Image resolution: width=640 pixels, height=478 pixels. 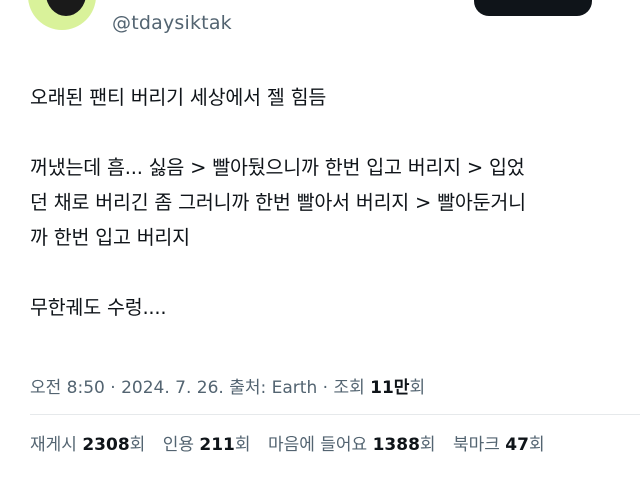 What do you see at coordinates (317, 445) in the screenshot?
I see `likes-label: 마음에 들어요` at bounding box center [317, 445].